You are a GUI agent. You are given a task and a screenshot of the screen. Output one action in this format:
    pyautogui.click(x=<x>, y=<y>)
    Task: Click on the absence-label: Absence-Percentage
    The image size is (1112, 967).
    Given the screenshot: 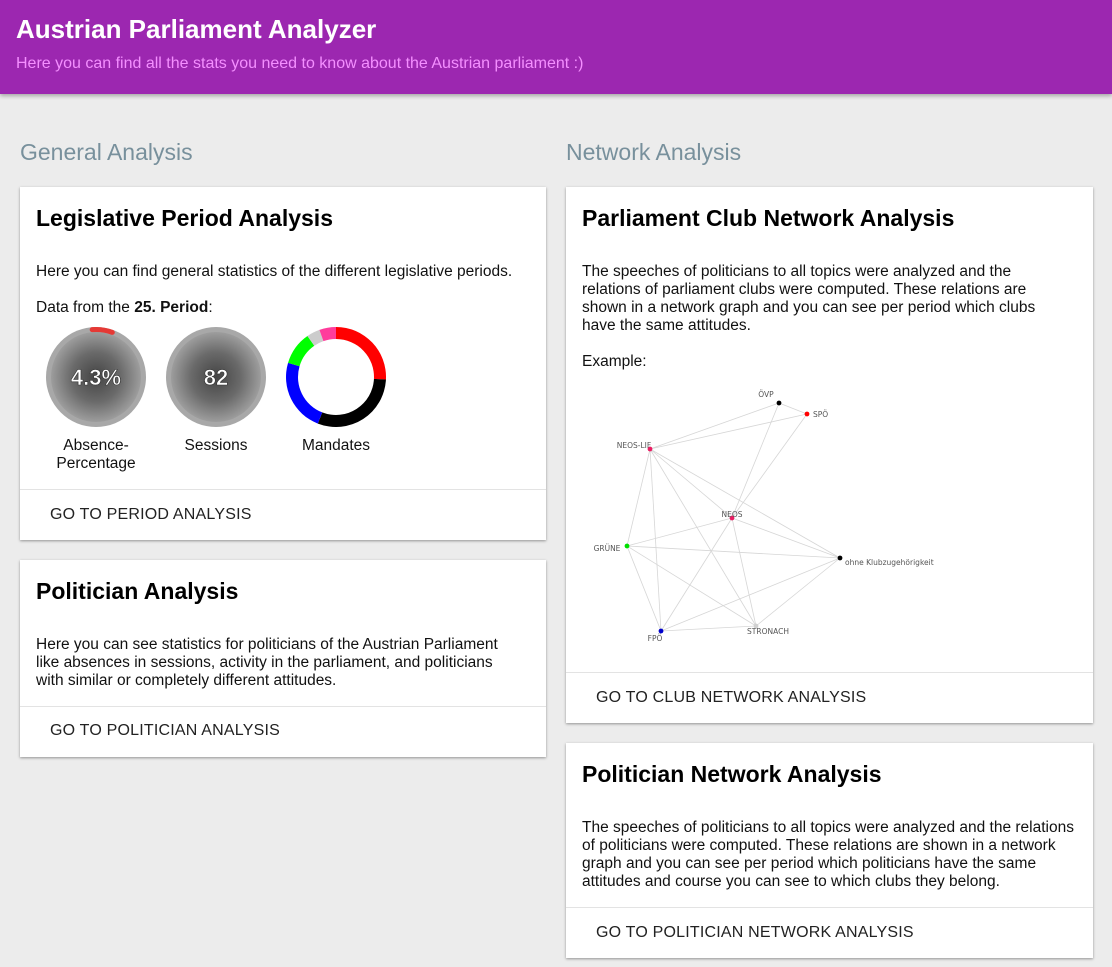 What is the action you would take?
    pyautogui.click(x=96, y=454)
    